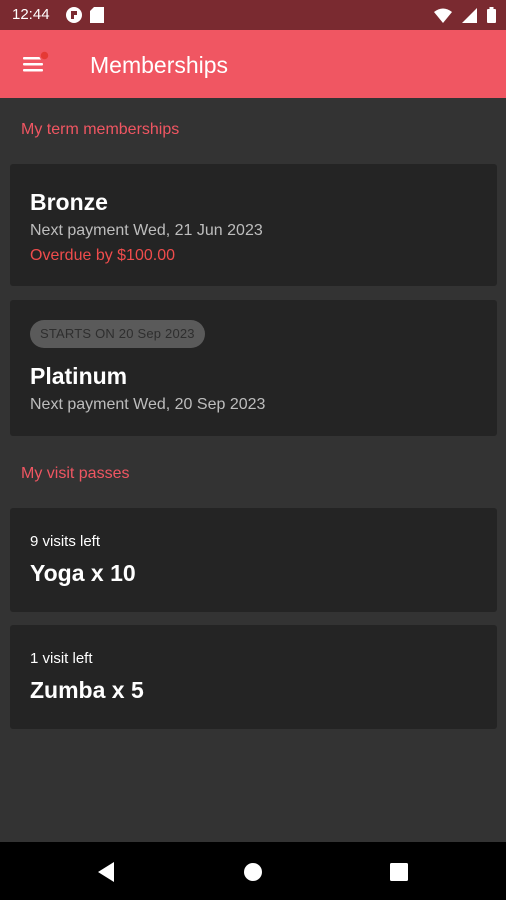  I want to click on visit-passes-heading: My visit passes, so click(75, 473).